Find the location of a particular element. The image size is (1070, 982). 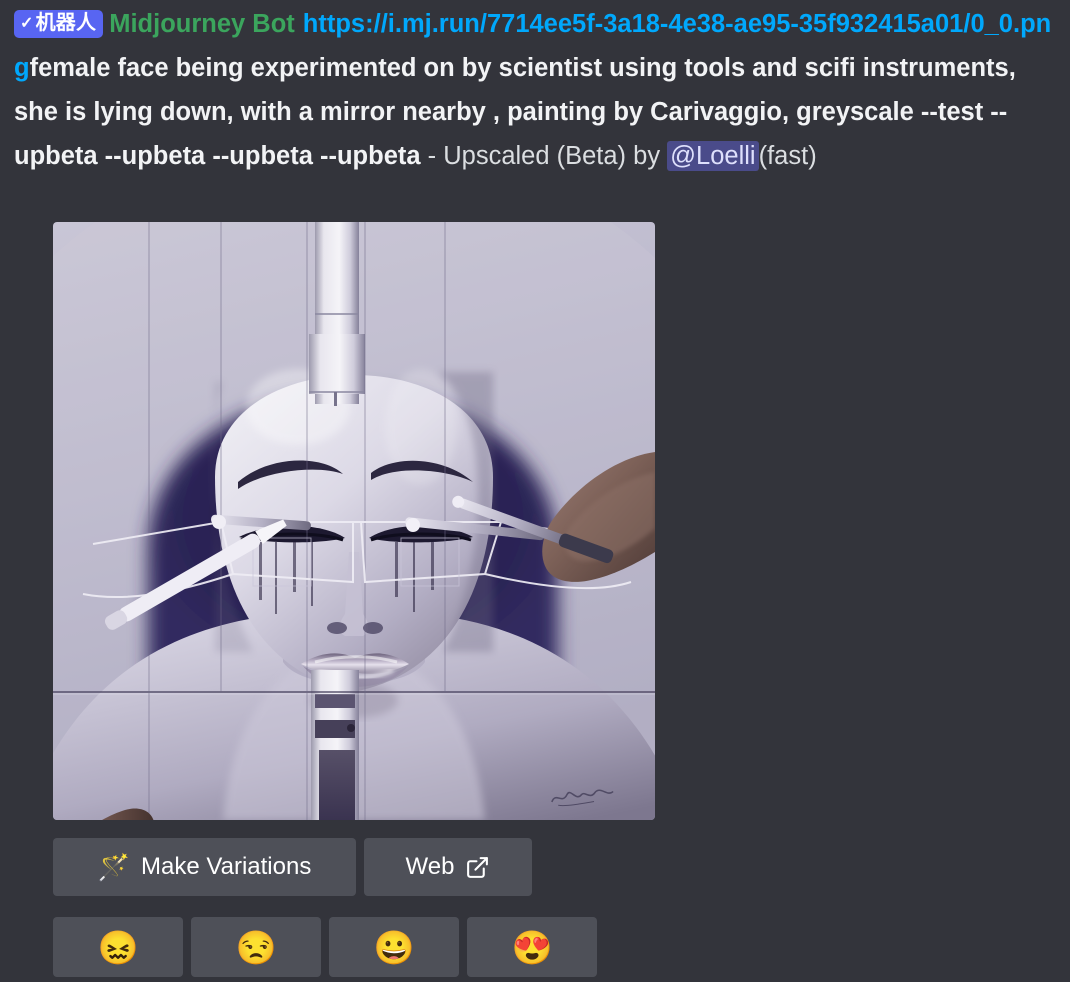

bot-badge-label: 机器人 is located at coordinates (66, 23).